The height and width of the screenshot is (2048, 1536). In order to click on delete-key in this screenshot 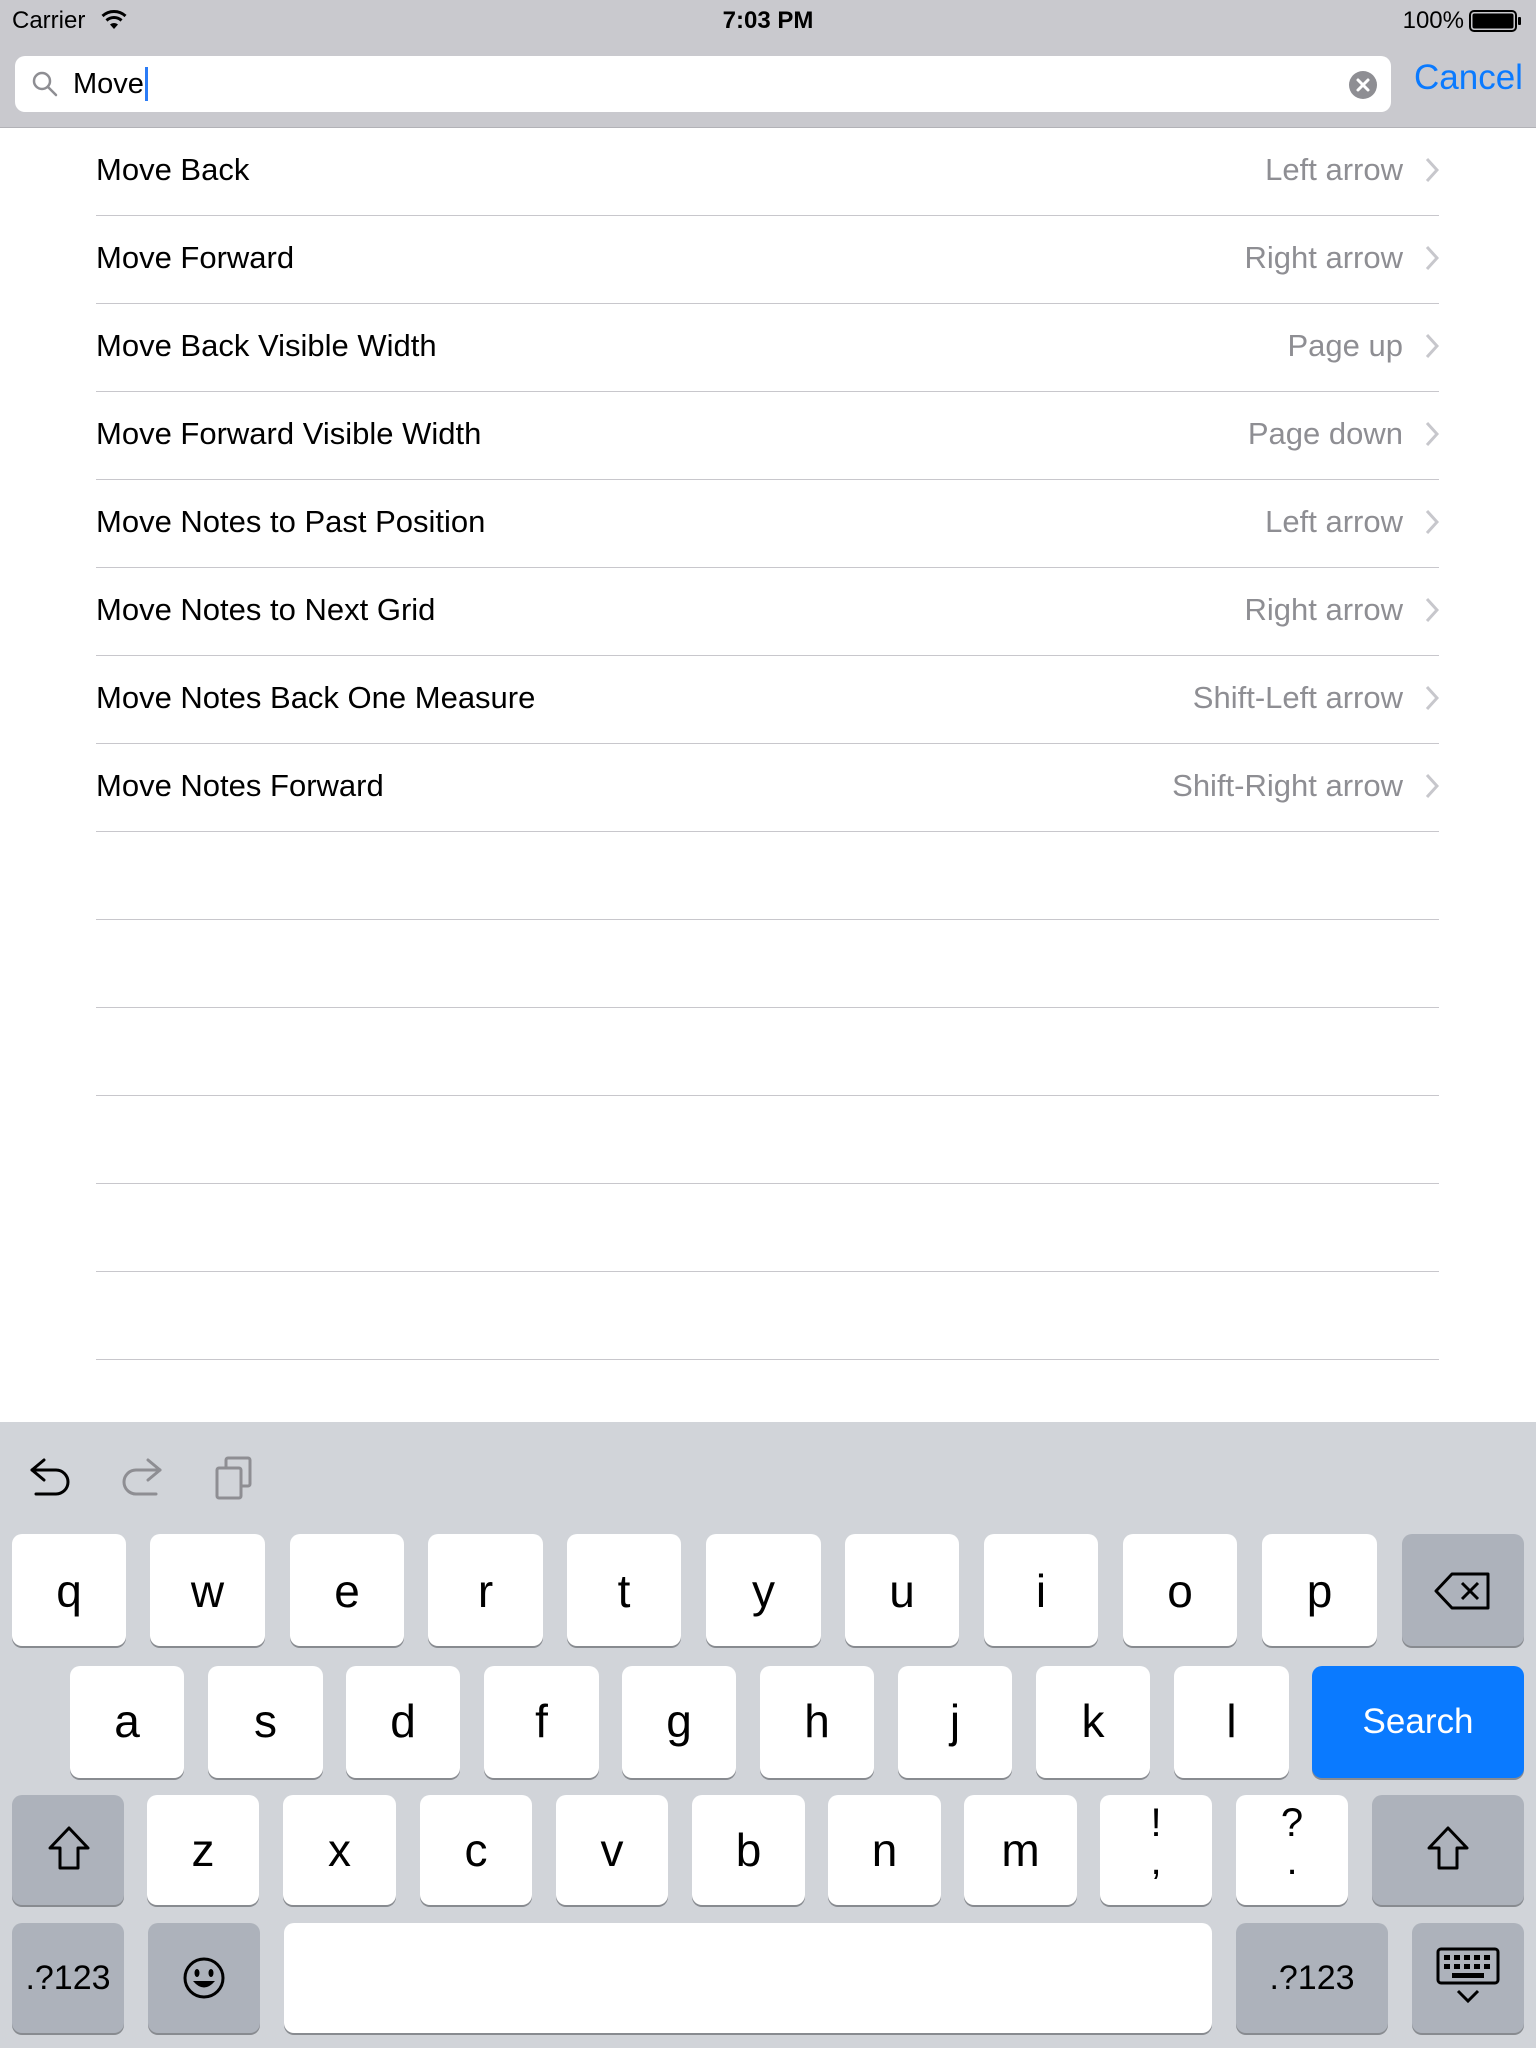, I will do `click(1463, 1590)`.